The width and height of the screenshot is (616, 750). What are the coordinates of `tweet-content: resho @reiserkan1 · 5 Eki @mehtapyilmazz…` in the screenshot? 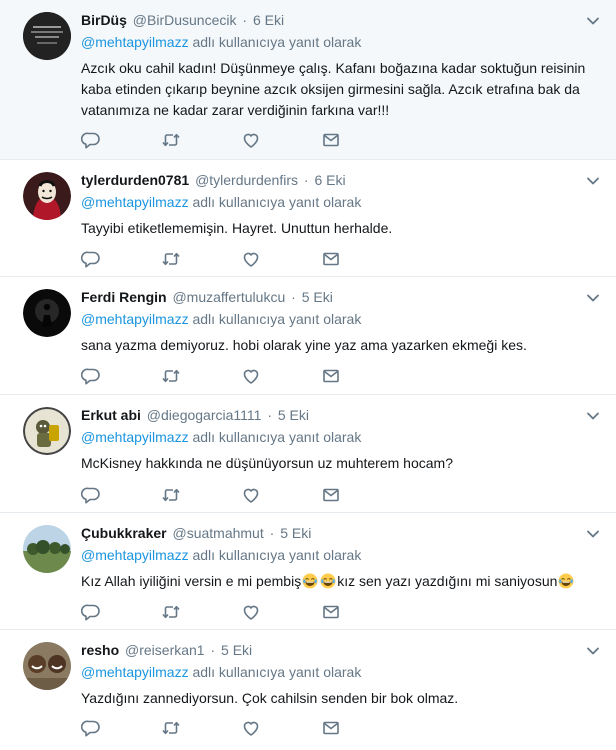 It's located at (338, 674).